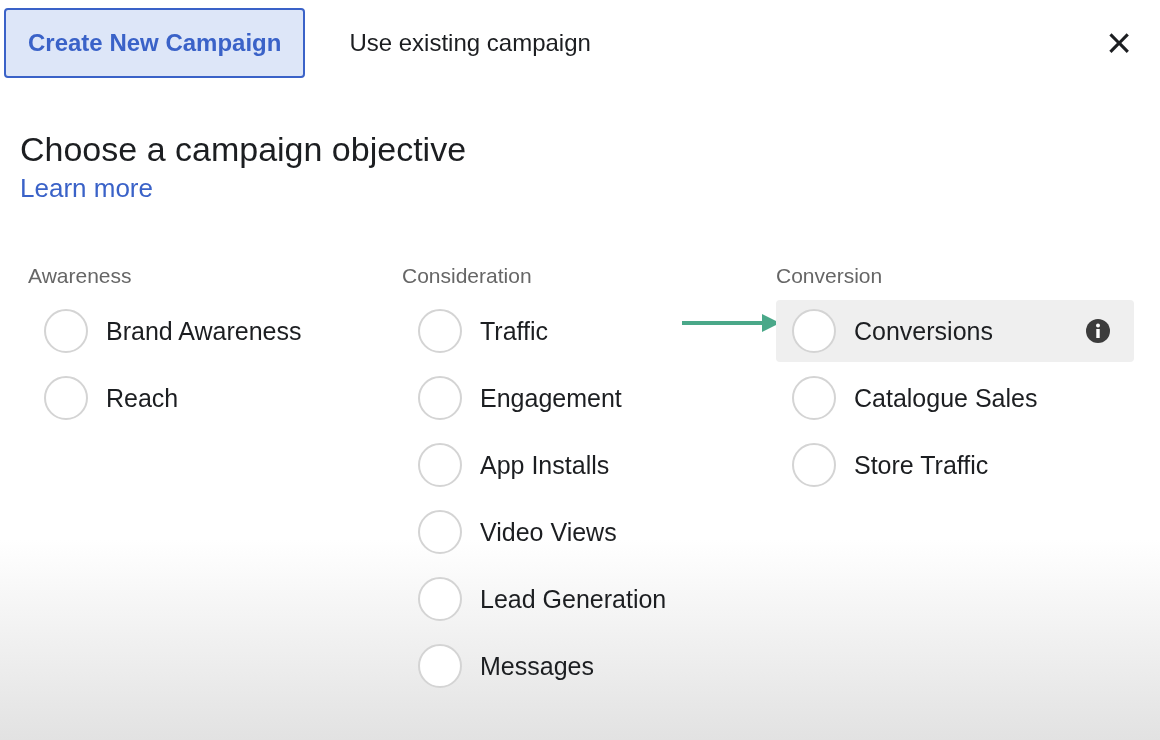  I want to click on close-button: ×, so click(1119, 43).